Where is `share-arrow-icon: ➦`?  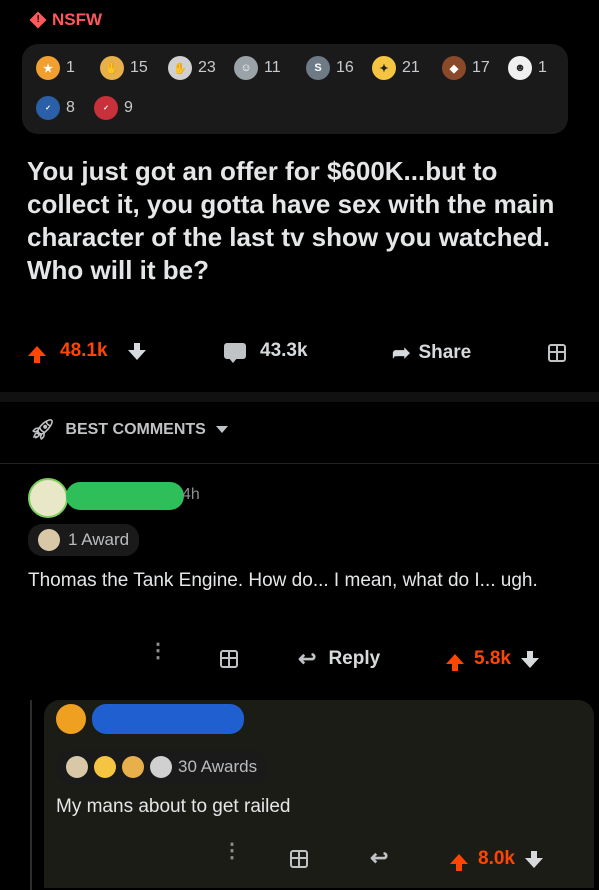 share-arrow-icon: ➦ is located at coordinates (401, 352).